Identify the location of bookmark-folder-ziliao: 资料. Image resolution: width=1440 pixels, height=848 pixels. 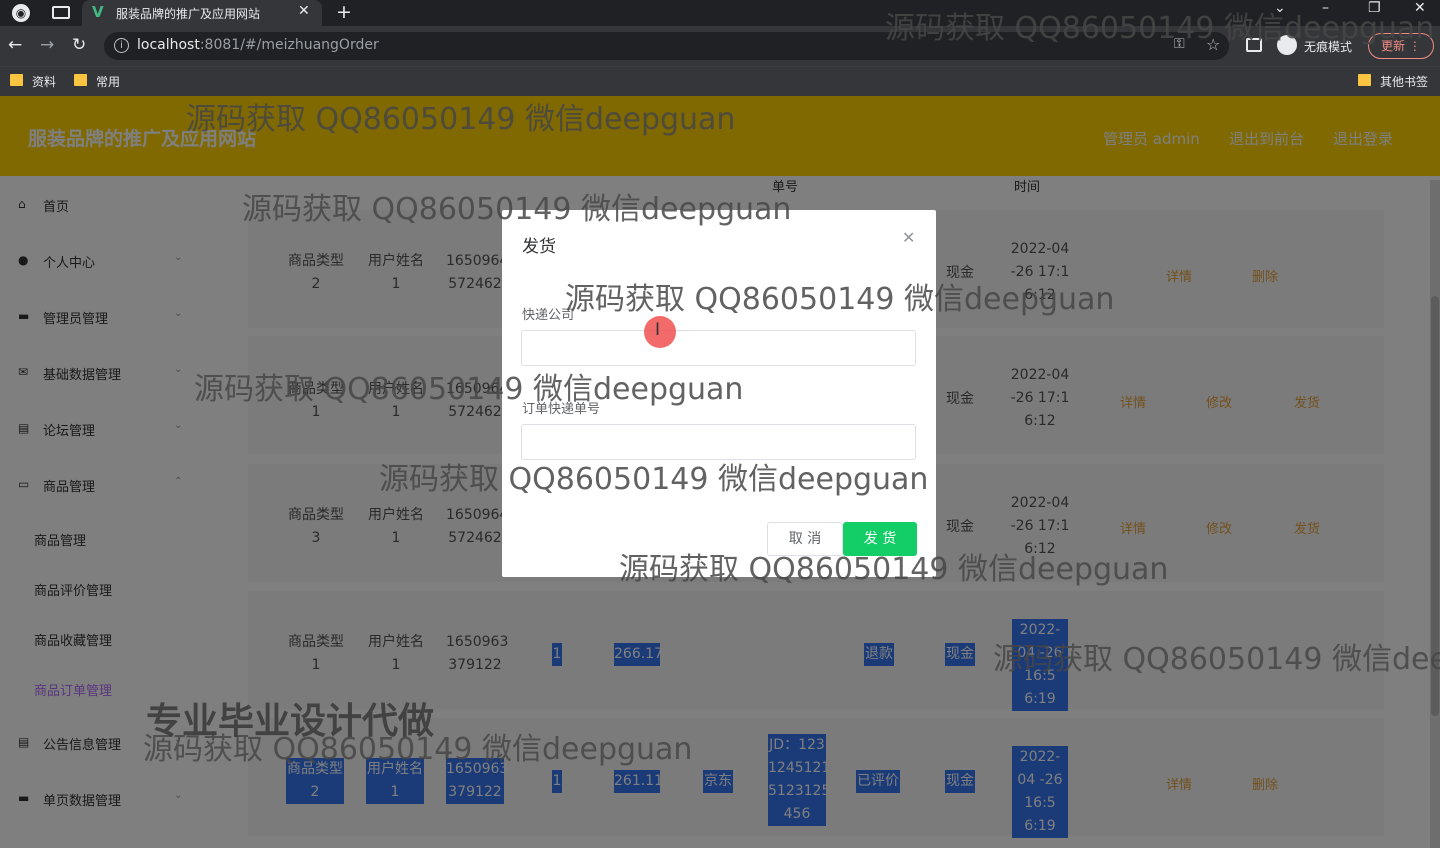
(33, 81).